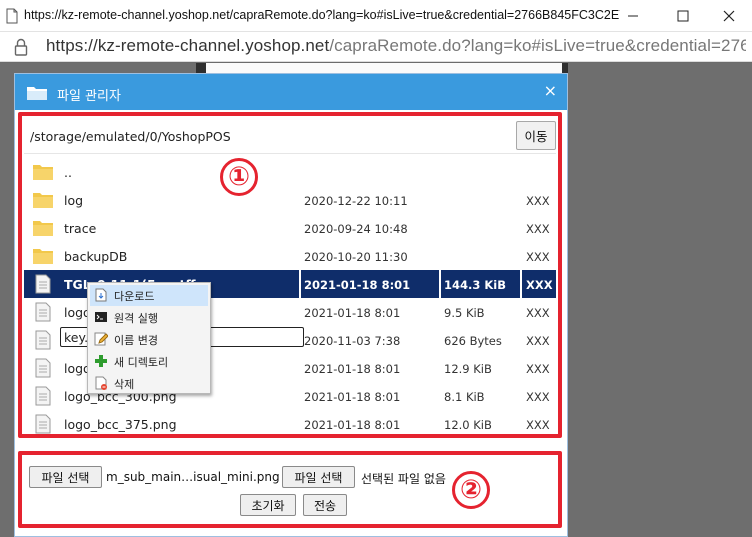 The width and height of the screenshot is (752, 537). I want to click on file-date: 2020-10-20 11:30, so click(356, 257).